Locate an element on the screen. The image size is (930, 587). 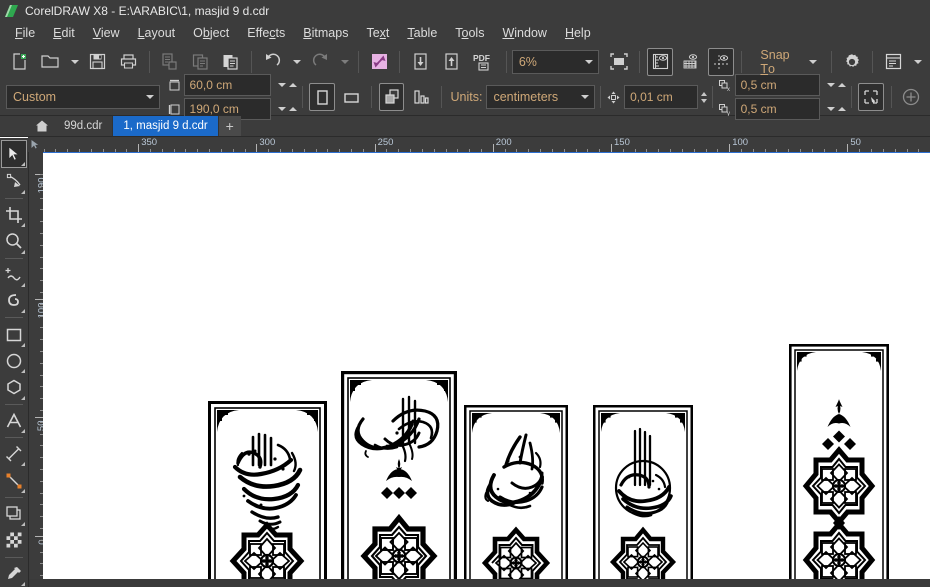
transparency-tool is located at coordinates (14, 540).